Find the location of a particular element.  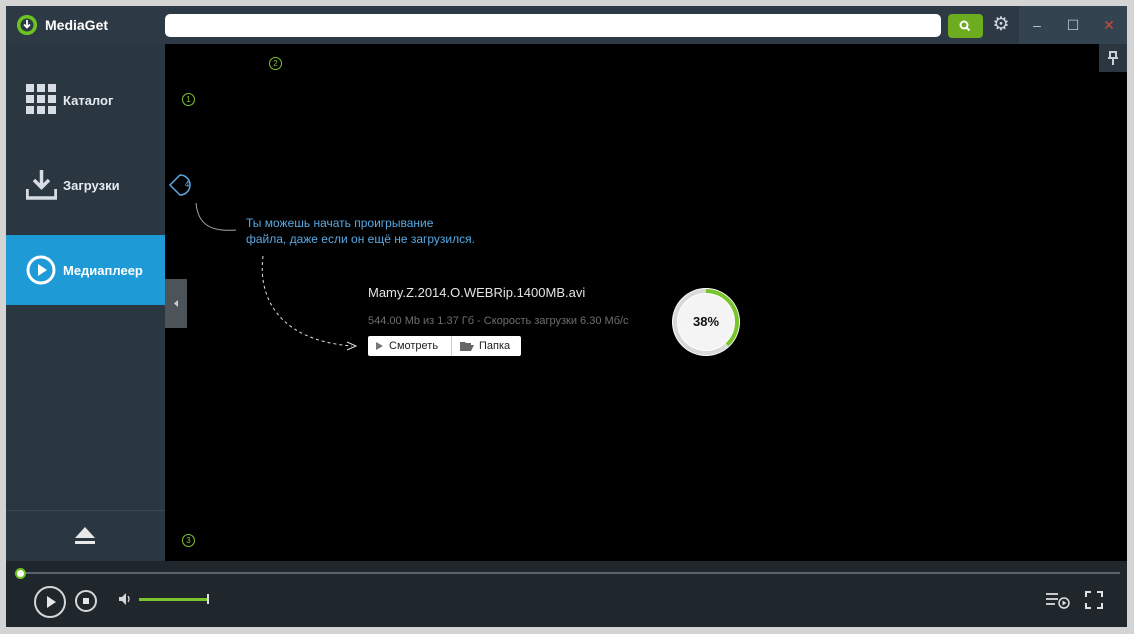

watch-button: Смотреть is located at coordinates (409, 346).